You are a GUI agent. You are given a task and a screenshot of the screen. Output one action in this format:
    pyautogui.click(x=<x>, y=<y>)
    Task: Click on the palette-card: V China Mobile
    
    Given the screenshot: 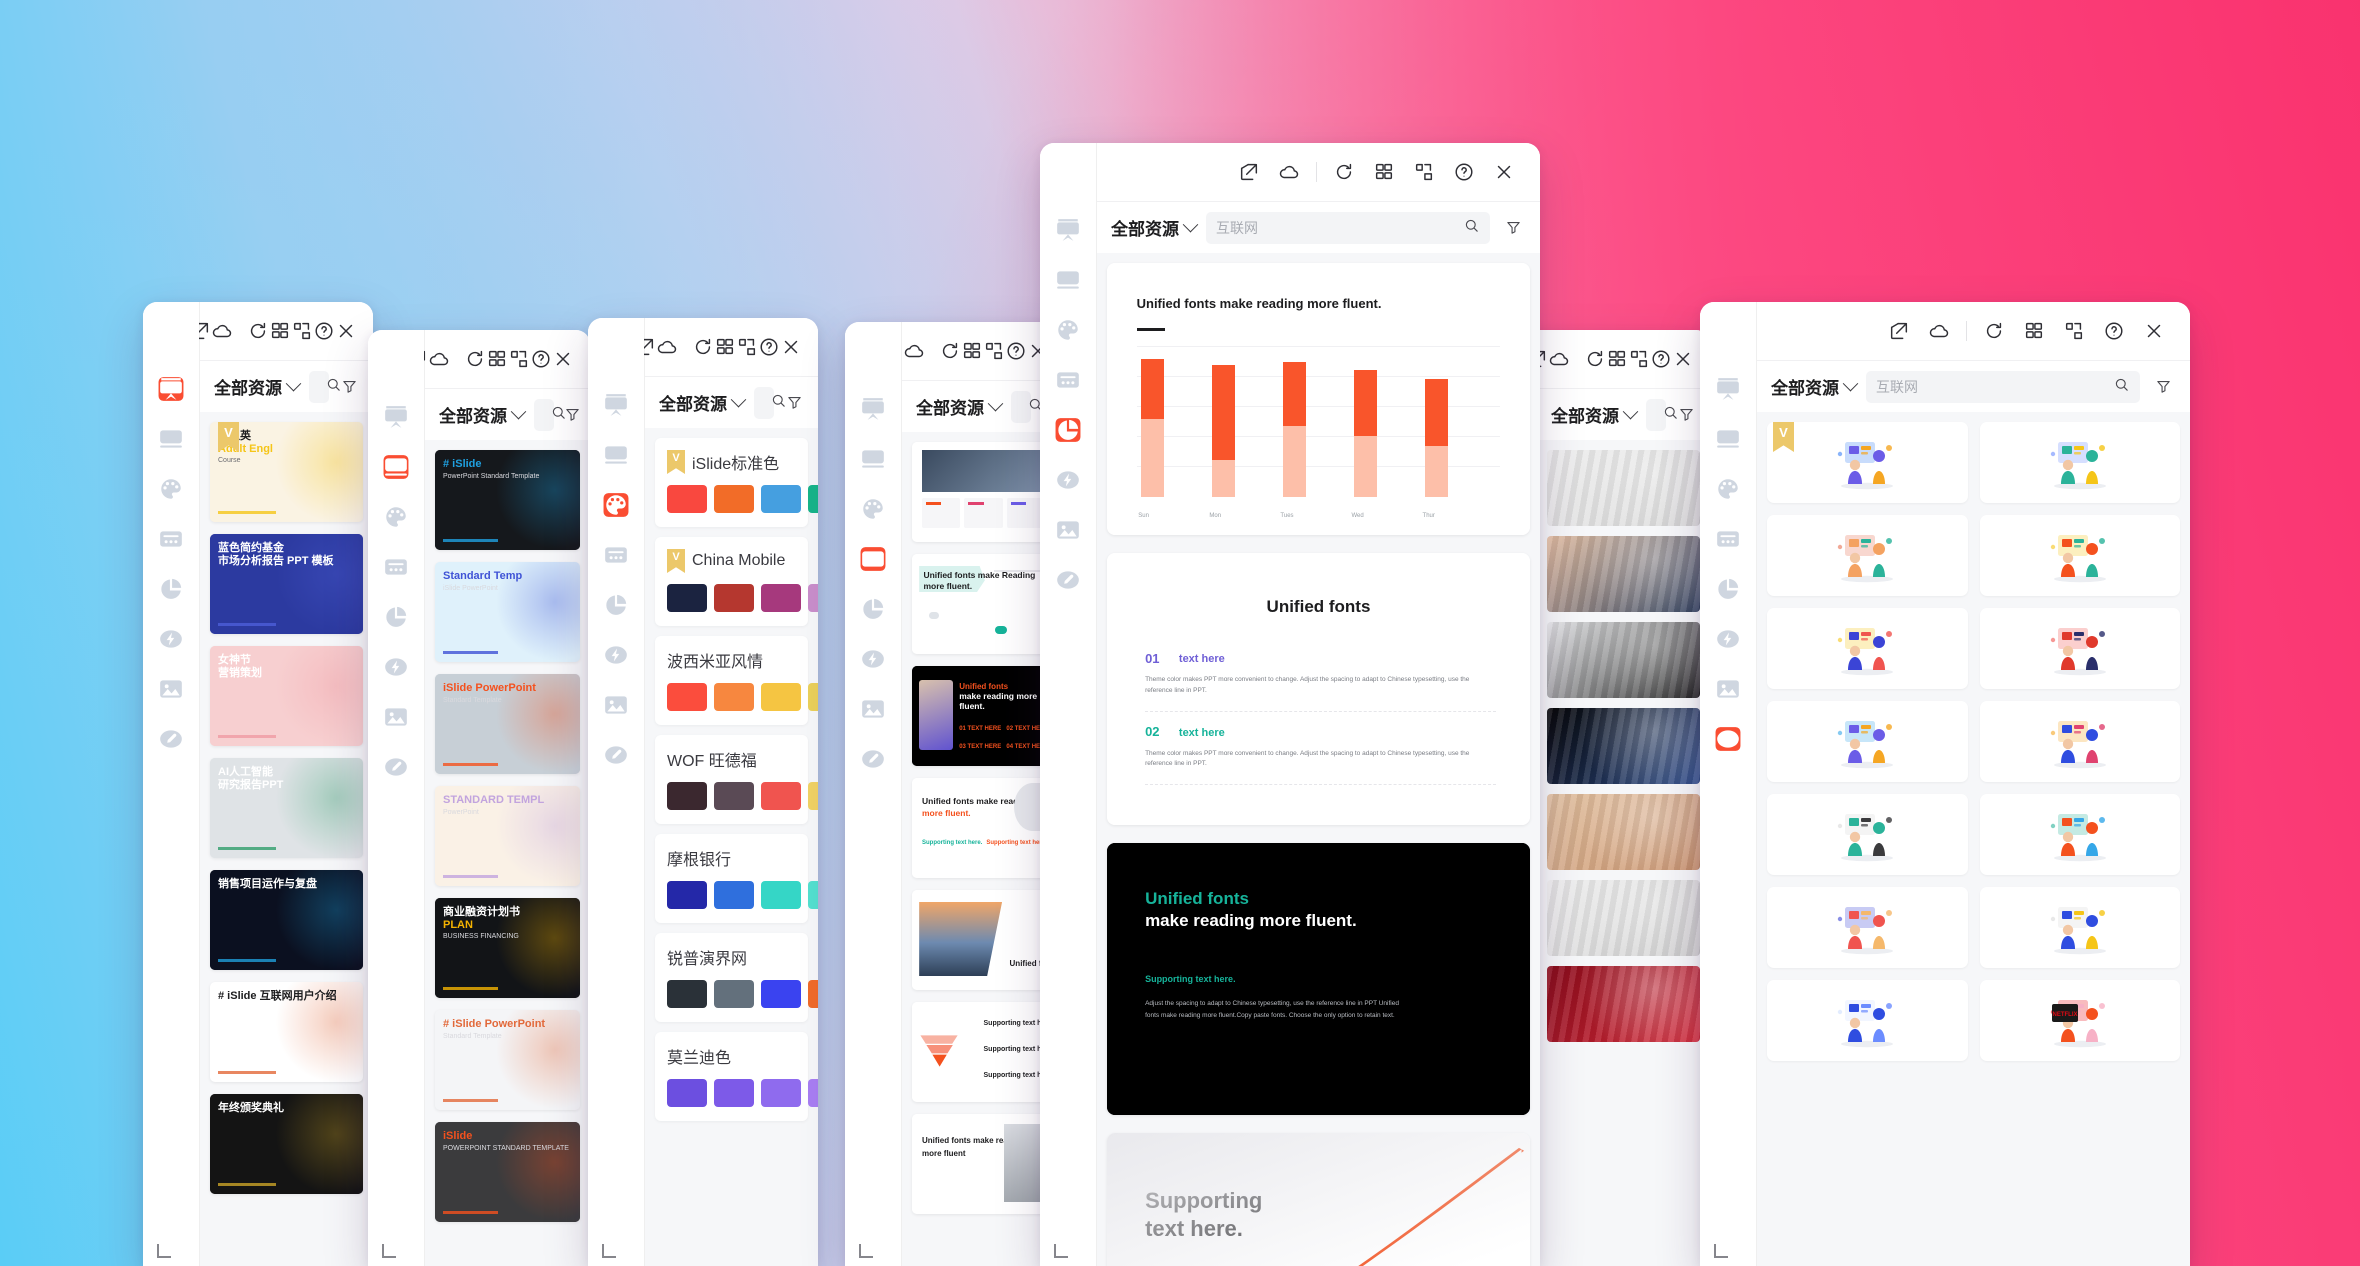 What is the action you would take?
    pyautogui.click(x=736, y=581)
    